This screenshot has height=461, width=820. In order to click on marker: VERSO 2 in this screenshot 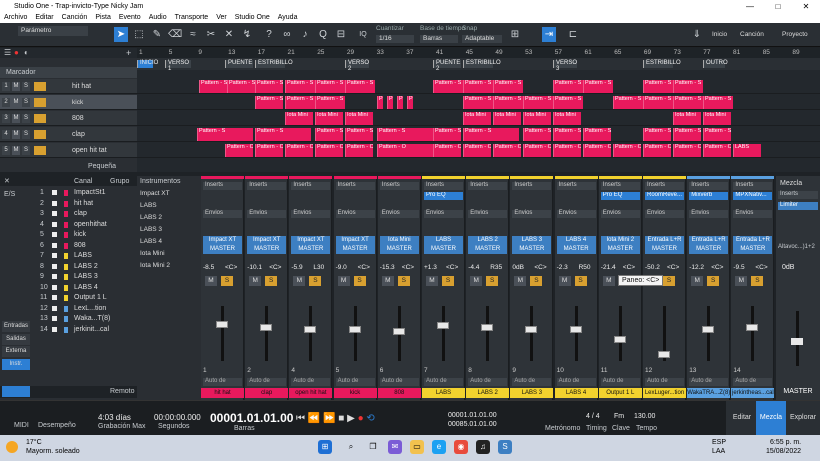, I will do `click(357, 66)`.